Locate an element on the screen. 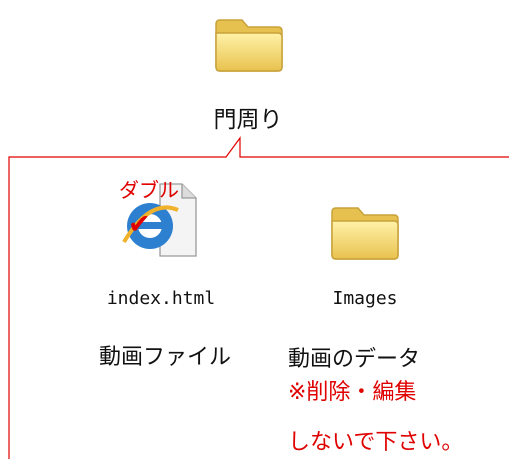 This screenshot has height=459, width=509. file-description: 動画ファイル is located at coordinates (164, 357).